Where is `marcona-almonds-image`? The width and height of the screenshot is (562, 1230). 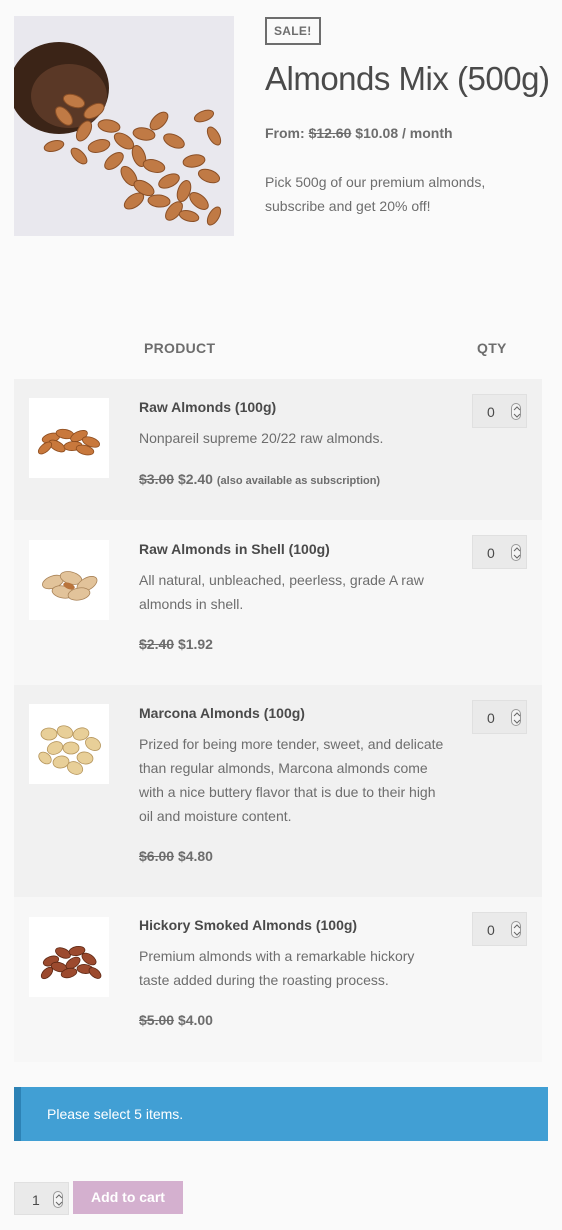
marcona-almonds-image is located at coordinates (69, 750).